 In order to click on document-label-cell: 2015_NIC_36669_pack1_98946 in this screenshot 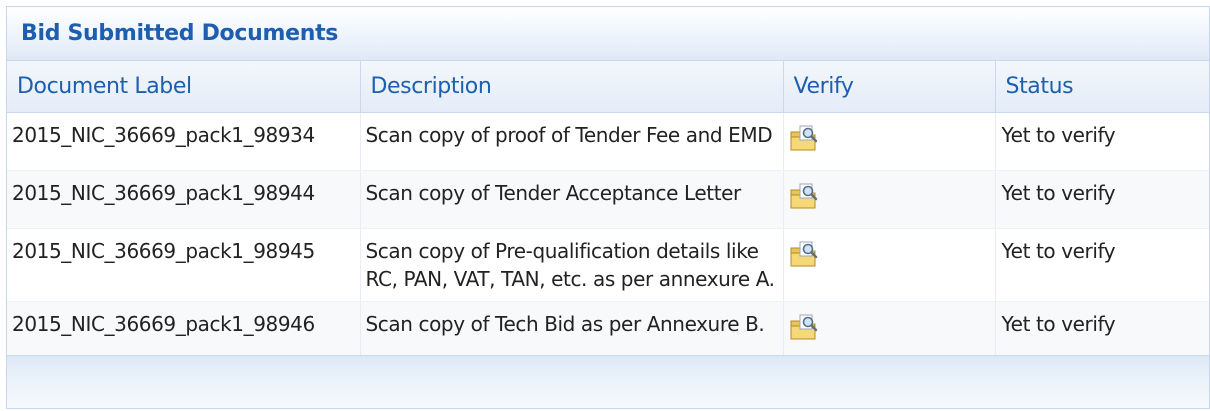, I will do `click(184, 330)`.